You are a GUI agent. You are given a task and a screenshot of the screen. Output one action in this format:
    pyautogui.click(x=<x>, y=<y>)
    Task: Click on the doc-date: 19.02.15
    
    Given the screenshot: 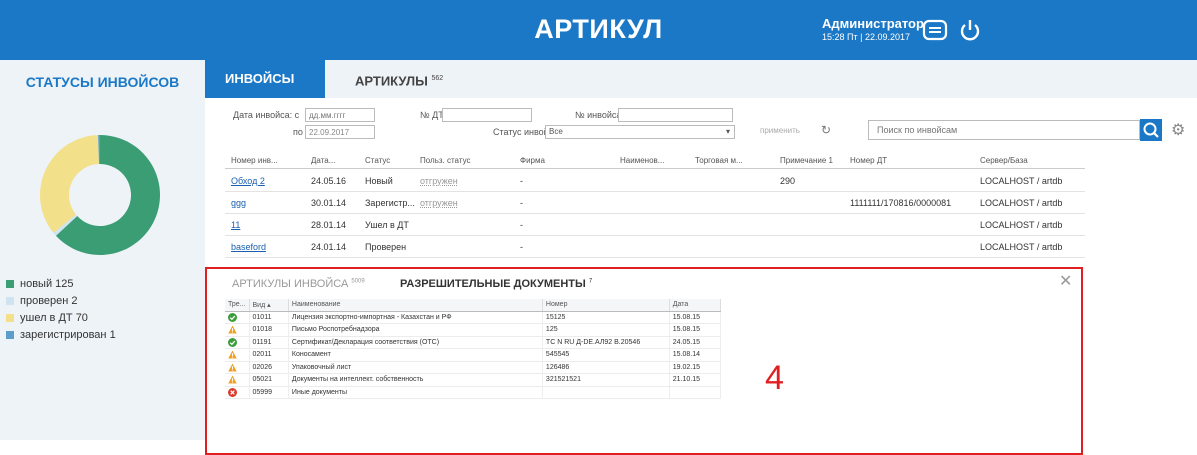 What is the action you would take?
    pyautogui.click(x=695, y=367)
    